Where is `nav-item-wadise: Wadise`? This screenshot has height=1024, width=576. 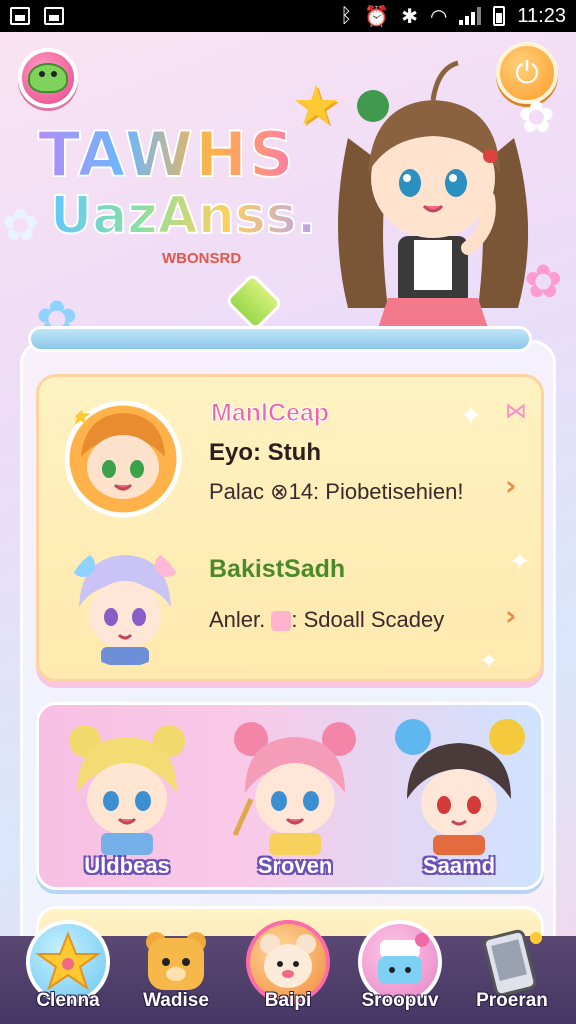
nav-item-wadise: Wadise is located at coordinates (176, 972).